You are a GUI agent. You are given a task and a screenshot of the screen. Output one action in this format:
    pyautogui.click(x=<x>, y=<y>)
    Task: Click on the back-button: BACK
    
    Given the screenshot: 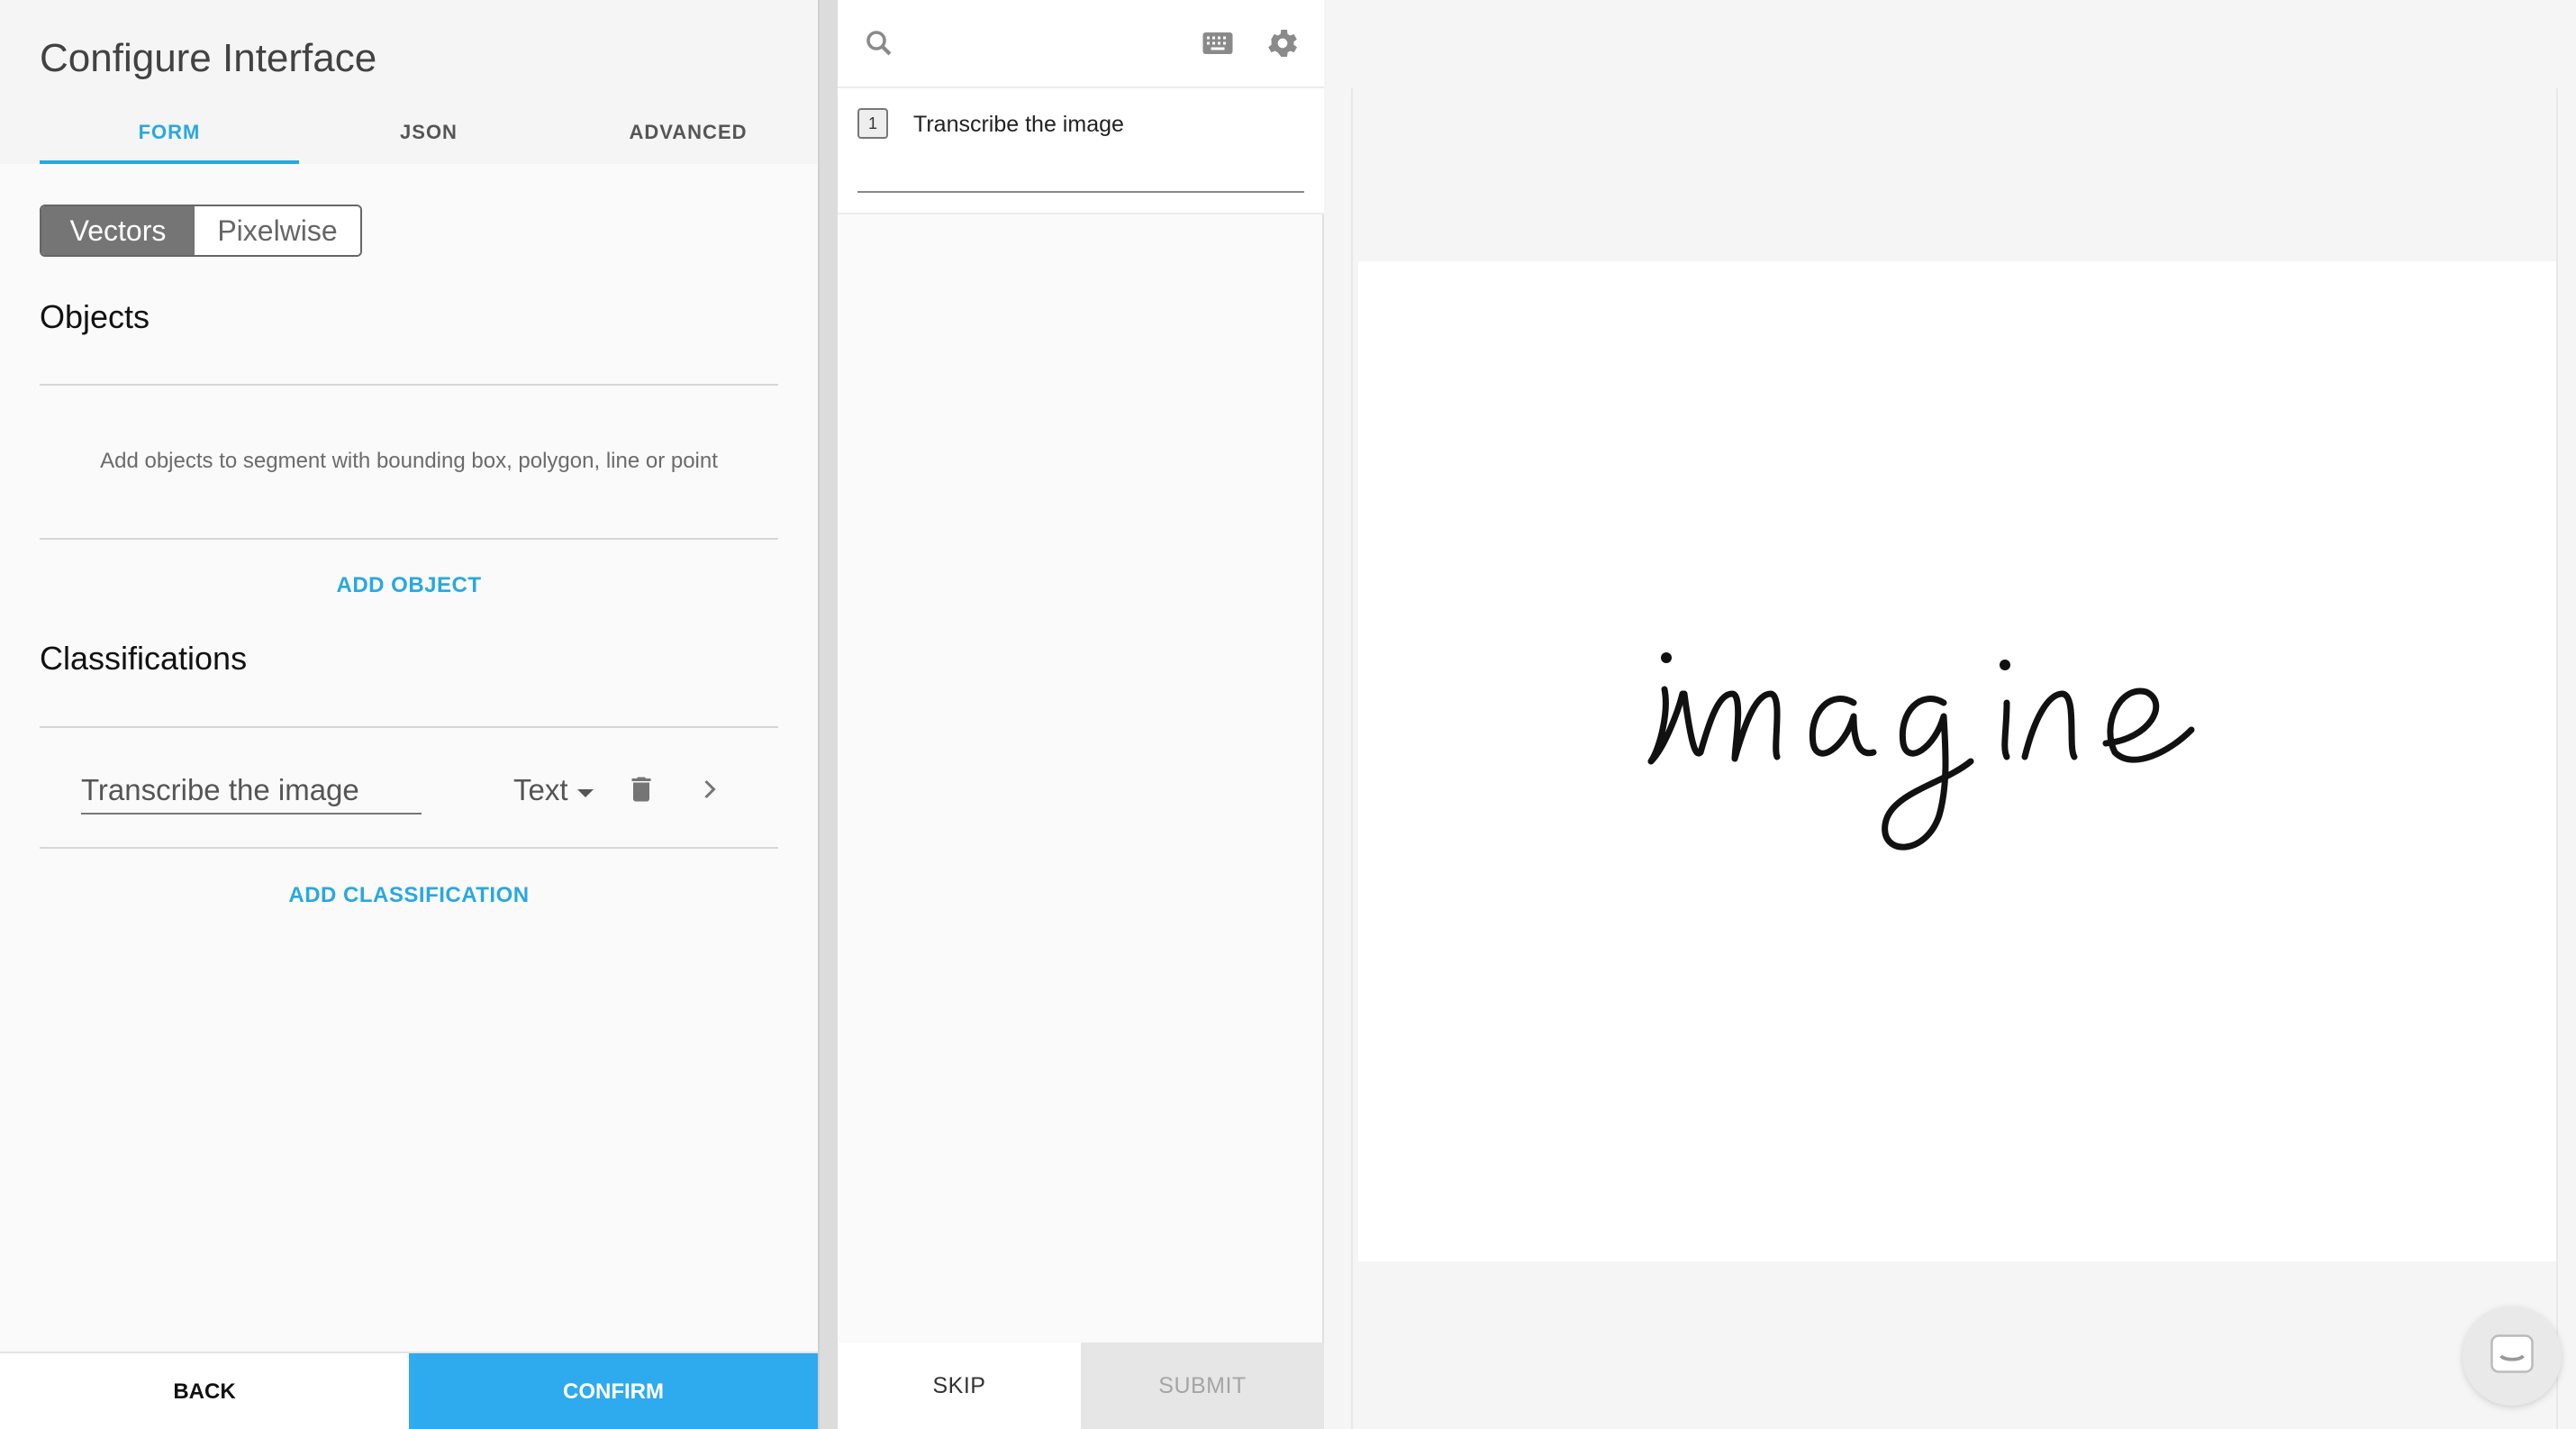 What is the action you would take?
    pyautogui.click(x=204, y=1391)
    